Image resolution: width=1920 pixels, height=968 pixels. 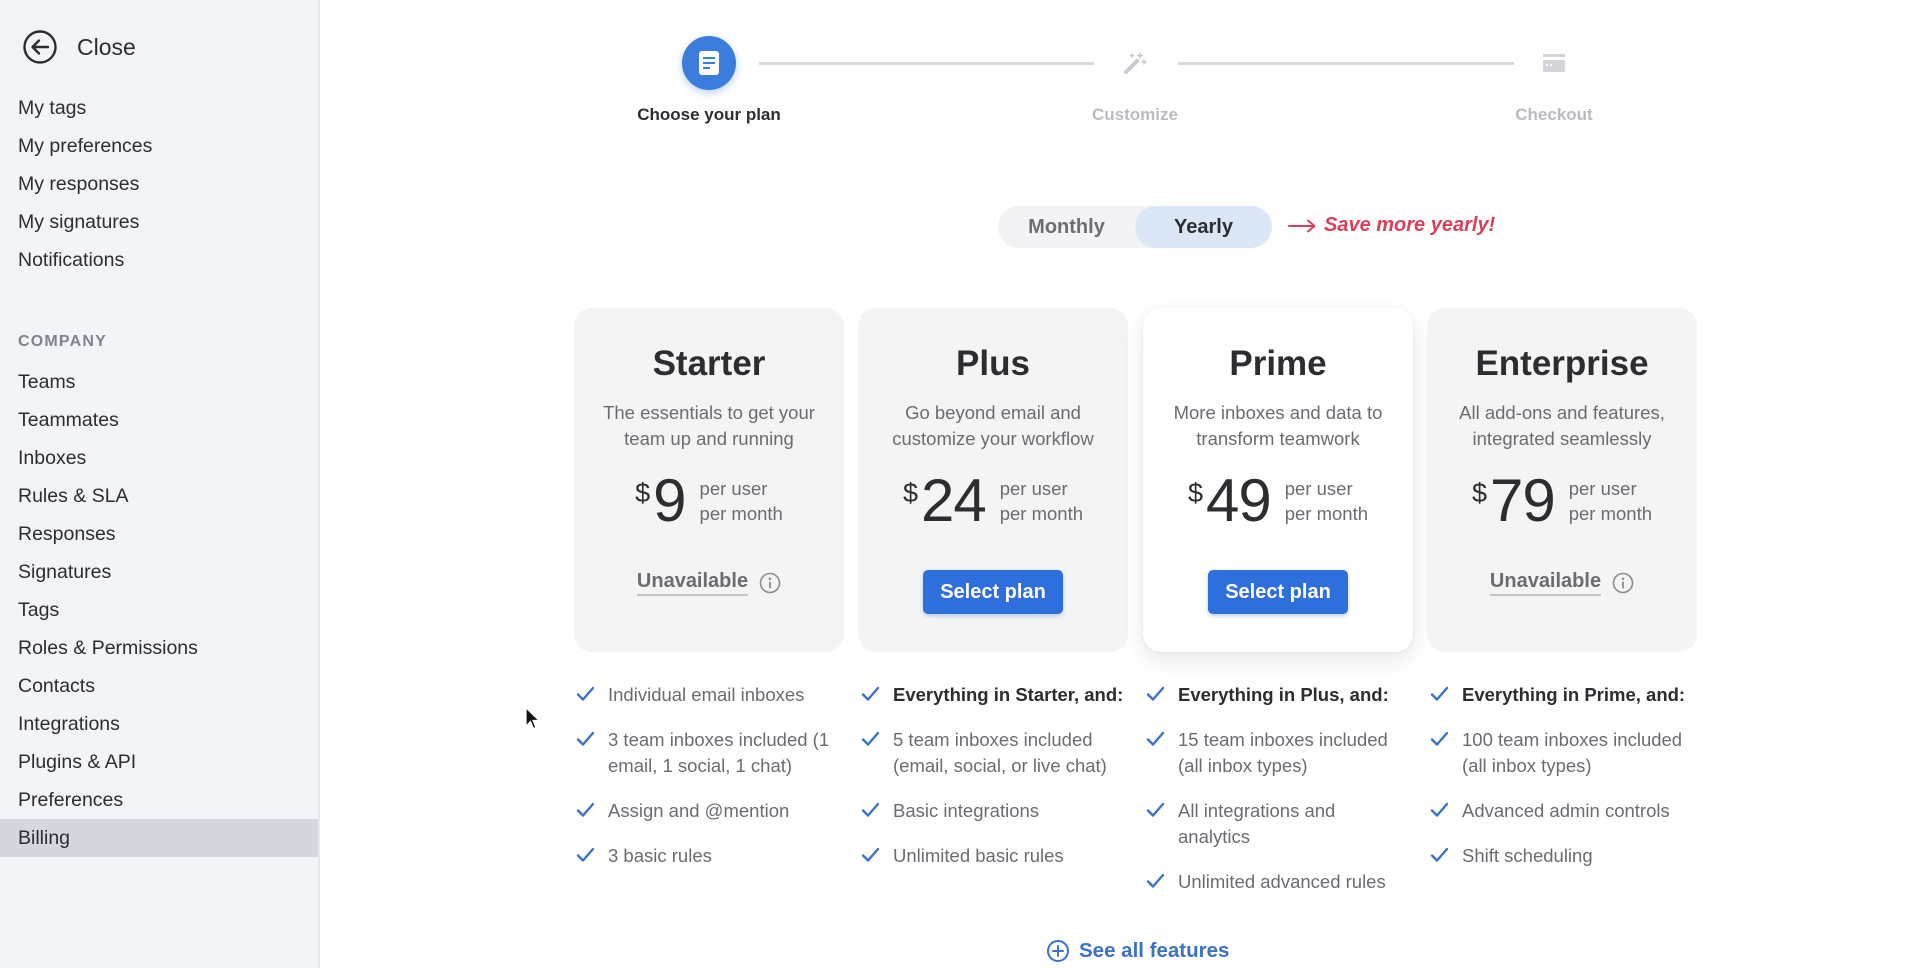 What do you see at coordinates (1066, 227) in the screenshot?
I see `toggle-monthly: Monthly` at bounding box center [1066, 227].